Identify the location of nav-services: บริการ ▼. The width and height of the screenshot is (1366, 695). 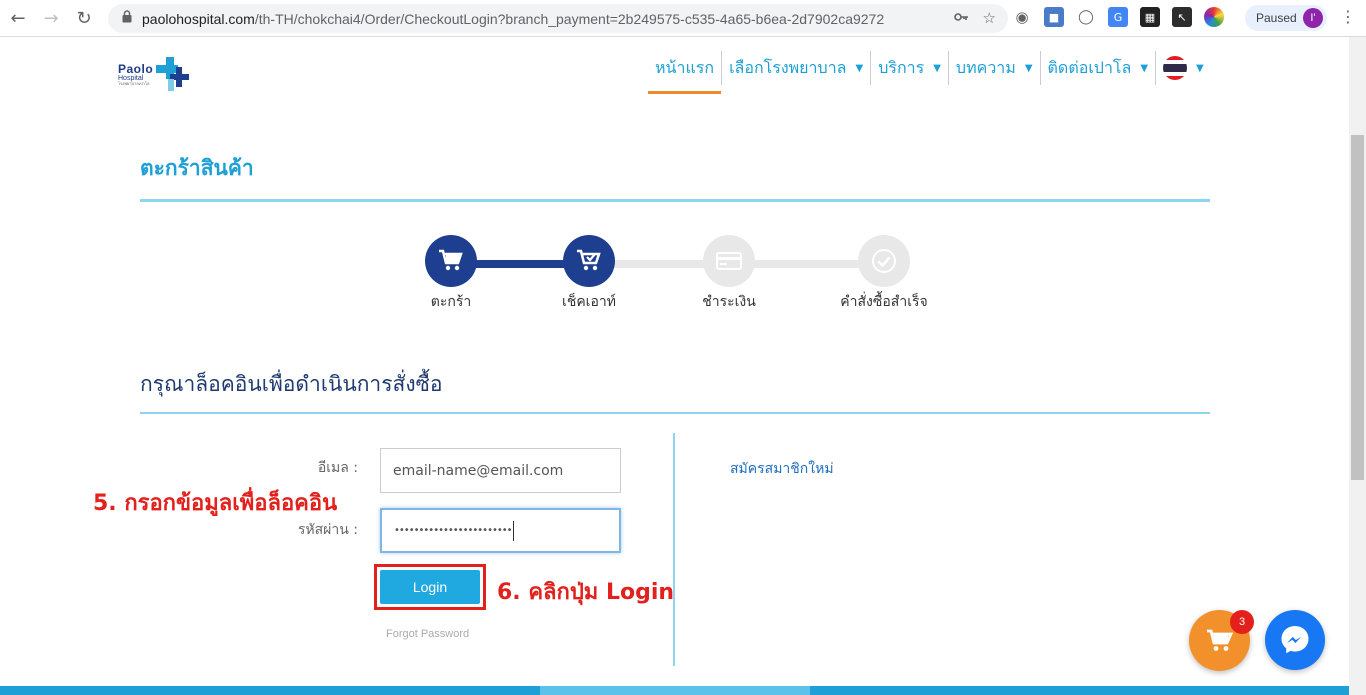
(909, 68).